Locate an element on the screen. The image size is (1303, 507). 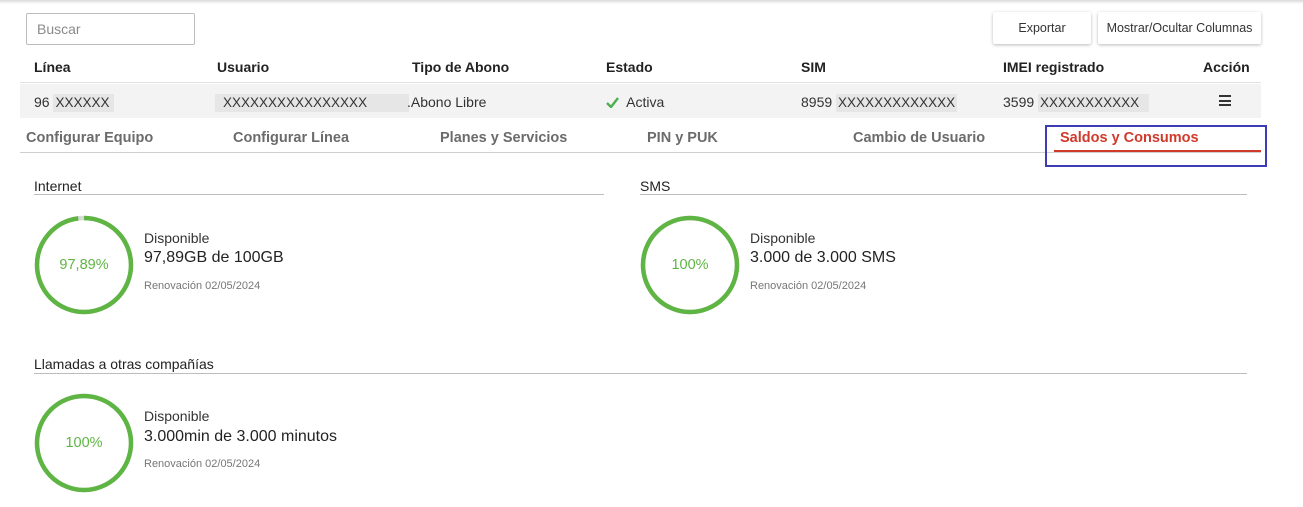
cell-status: Activa is located at coordinates (635, 102).